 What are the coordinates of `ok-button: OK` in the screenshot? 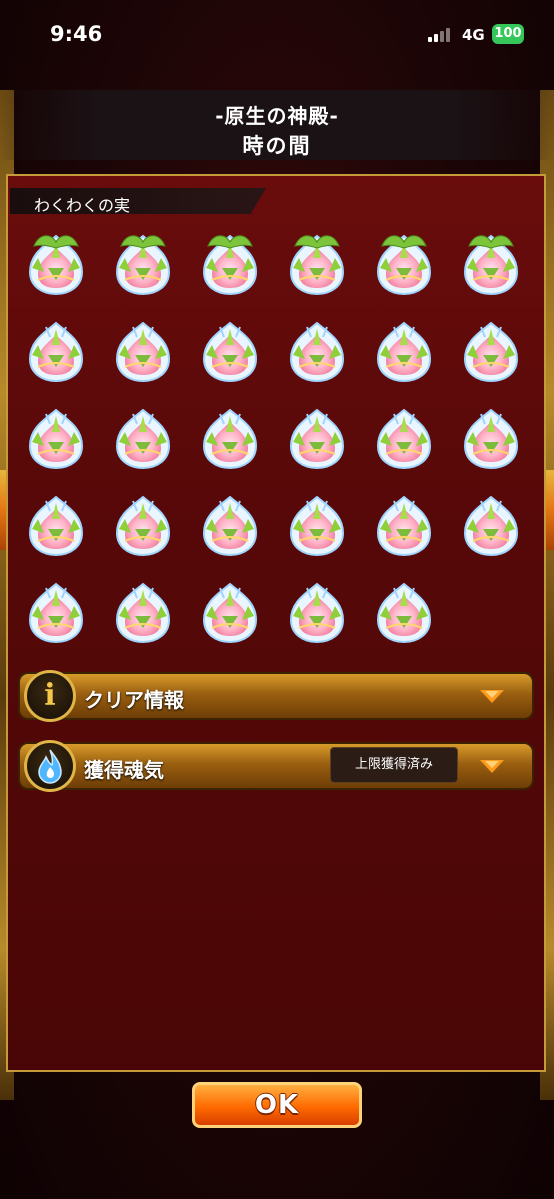 It's located at (277, 1105).